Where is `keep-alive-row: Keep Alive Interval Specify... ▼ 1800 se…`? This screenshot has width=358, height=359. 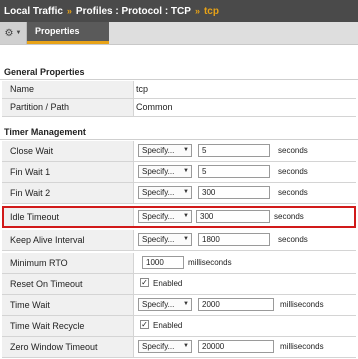 keep-alive-row: Keep Alive Interval Specify... ▼ 1800 se… is located at coordinates (179, 240).